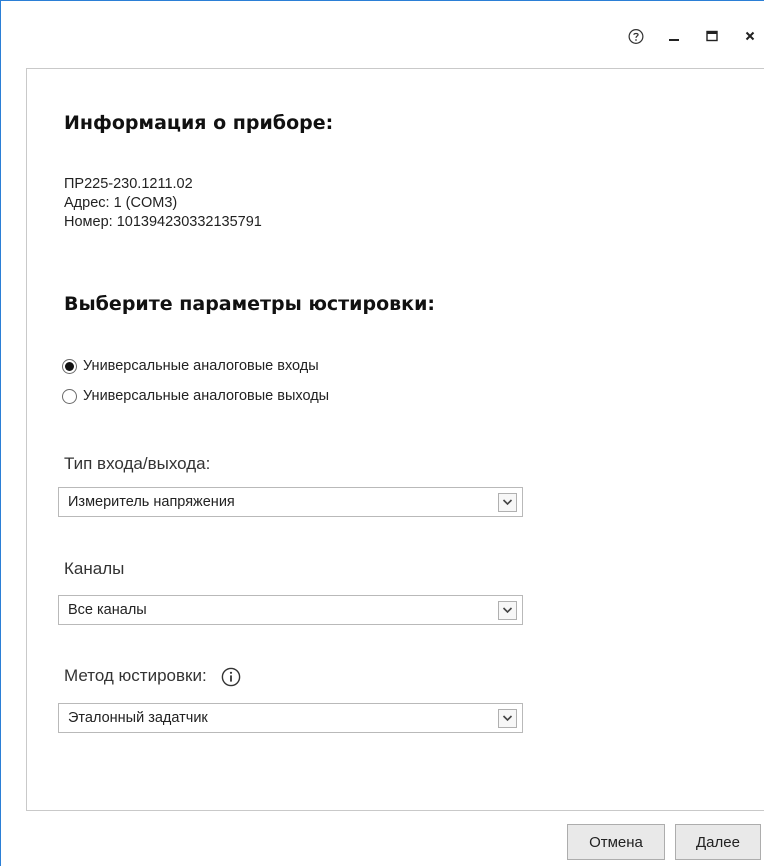  Describe the element at coordinates (231, 677) in the screenshot. I see `info-circle-icon` at that location.